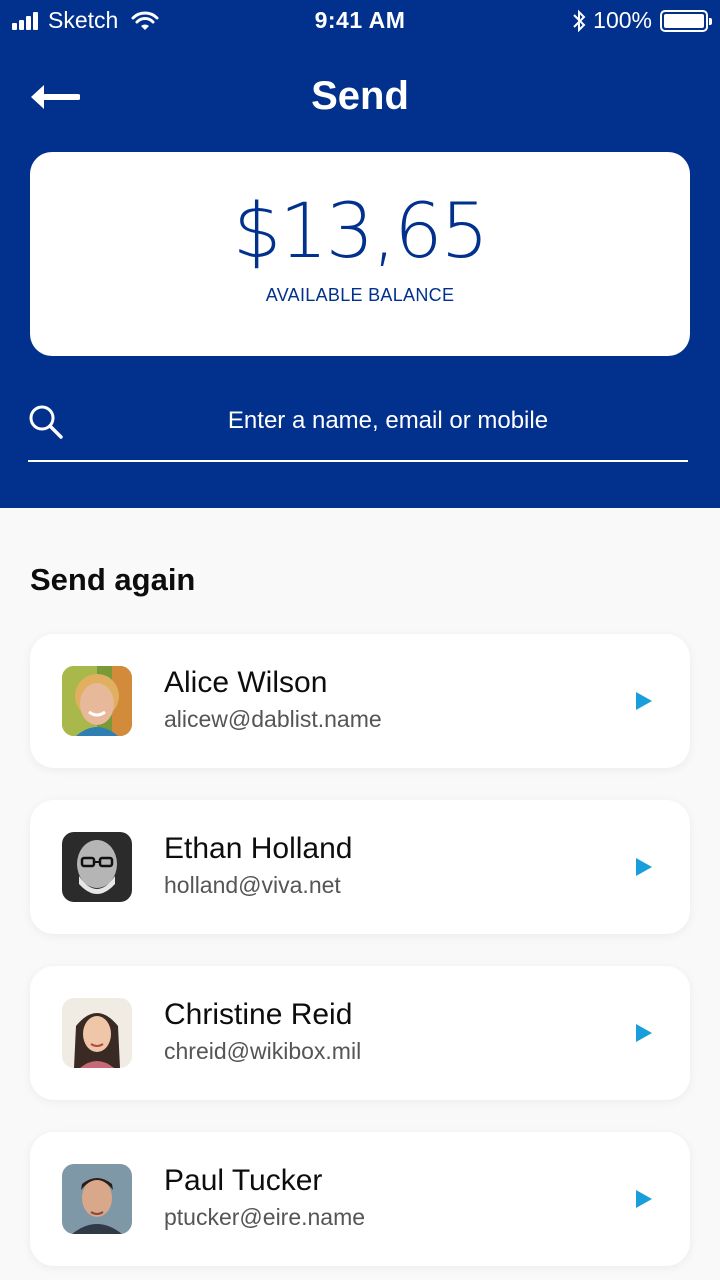  What do you see at coordinates (388, 421) in the screenshot?
I see `search-input` at bounding box center [388, 421].